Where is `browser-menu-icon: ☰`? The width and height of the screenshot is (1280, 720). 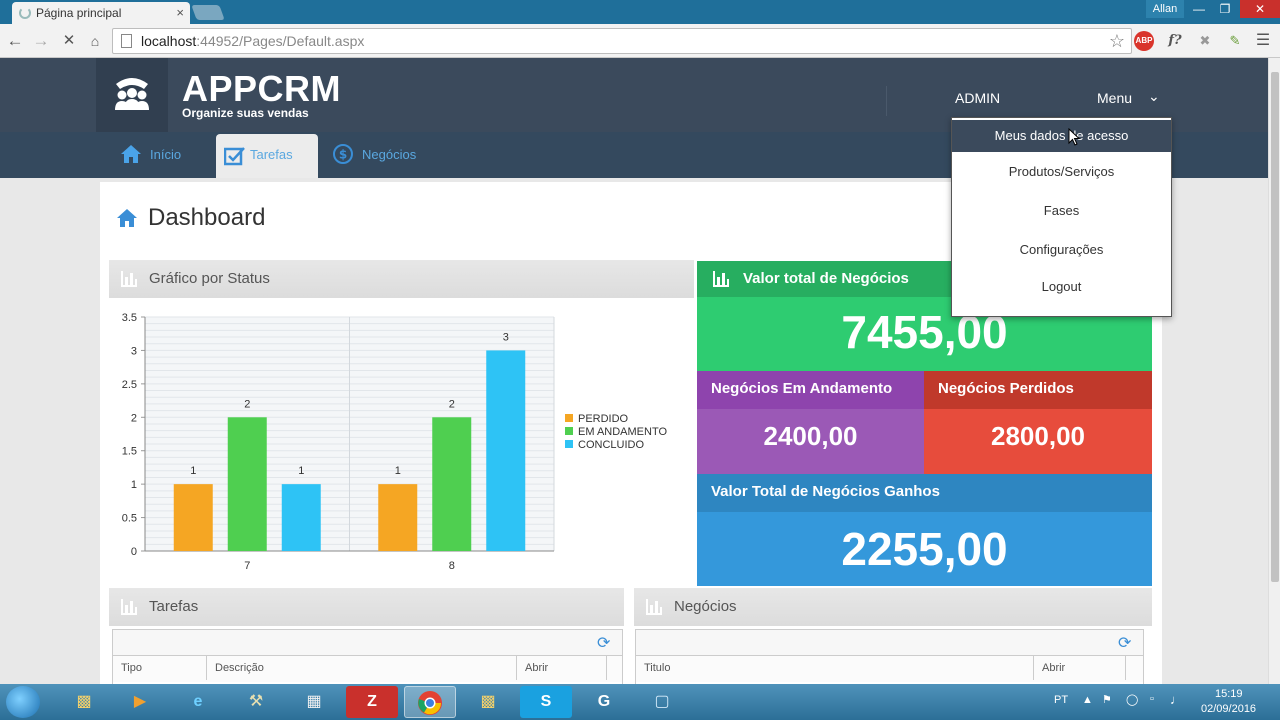 browser-menu-icon: ☰ is located at coordinates (1263, 41).